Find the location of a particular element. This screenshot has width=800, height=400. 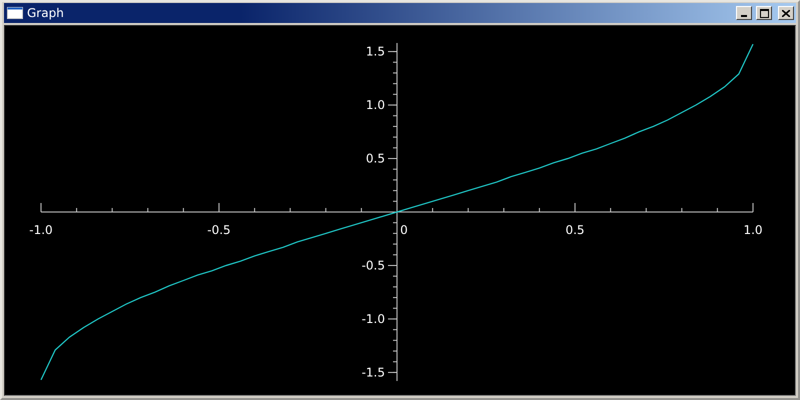

maximize-icon is located at coordinates (764, 13).